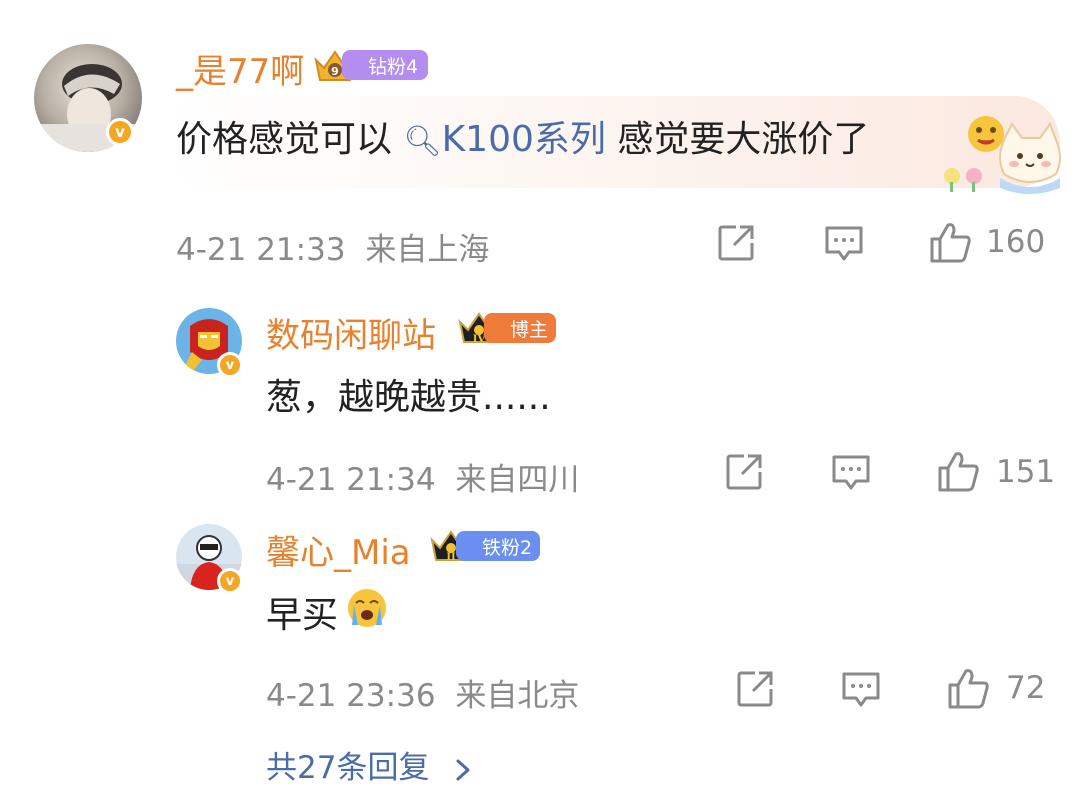 The width and height of the screenshot is (1080, 808). I want to click on more-replies-label: 共27条回复, so click(348, 768).